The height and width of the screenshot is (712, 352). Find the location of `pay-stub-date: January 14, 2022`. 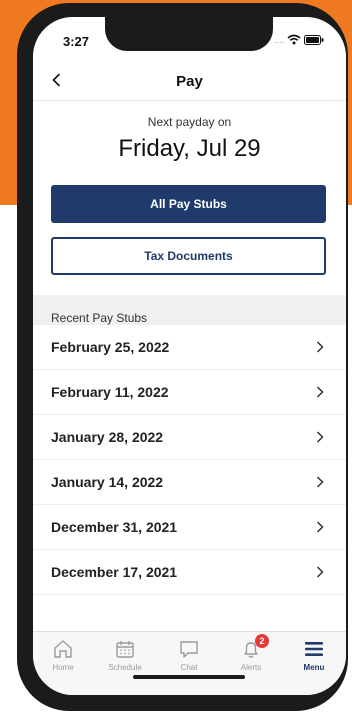

pay-stub-date: January 14, 2022 is located at coordinates (107, 482).